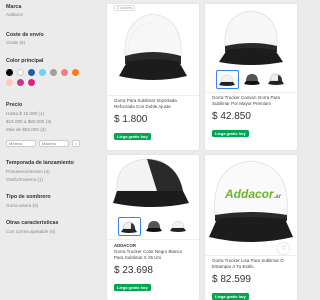 This screenshot has height=300, width=320. What do you see at coordinates (125, 8) in the screenshot?
I see `colors-count-label: 2 colores` at bounding box center [125, 8].